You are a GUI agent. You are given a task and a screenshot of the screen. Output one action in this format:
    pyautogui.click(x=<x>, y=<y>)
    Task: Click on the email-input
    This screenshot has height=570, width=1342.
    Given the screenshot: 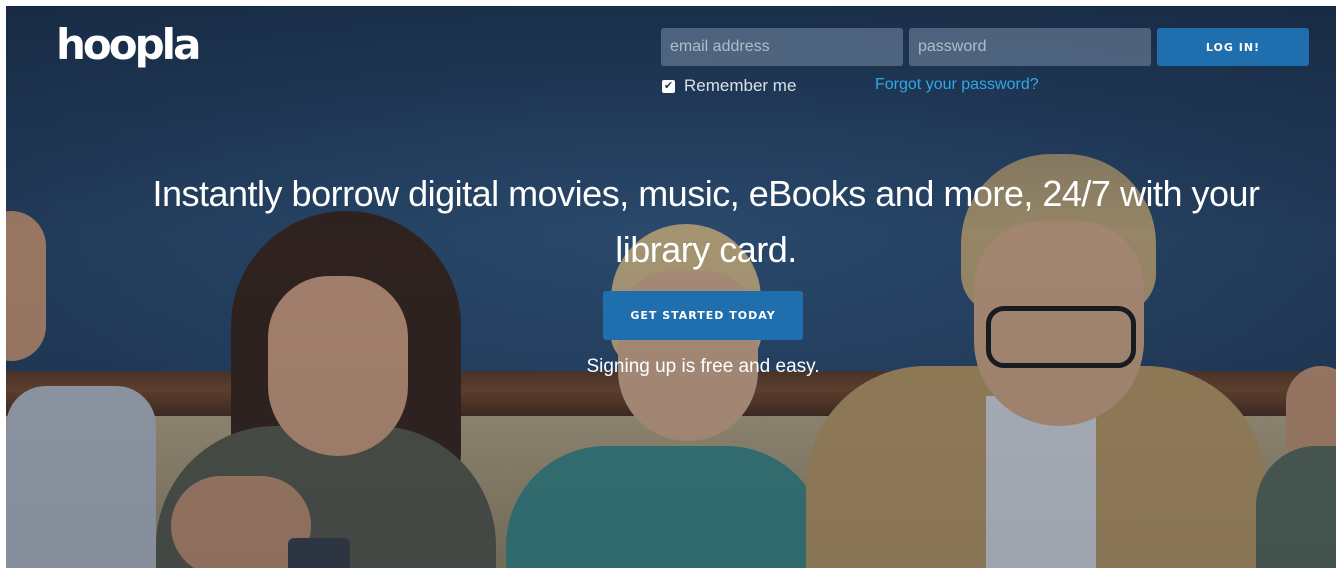 What is the action you would take?
    pyautogui.click(x=782, y=47)
    